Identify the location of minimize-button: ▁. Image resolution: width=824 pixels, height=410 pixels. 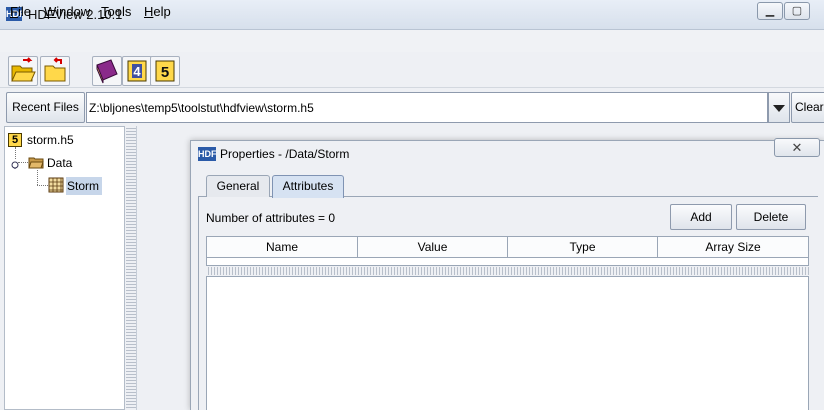
(770, 11).